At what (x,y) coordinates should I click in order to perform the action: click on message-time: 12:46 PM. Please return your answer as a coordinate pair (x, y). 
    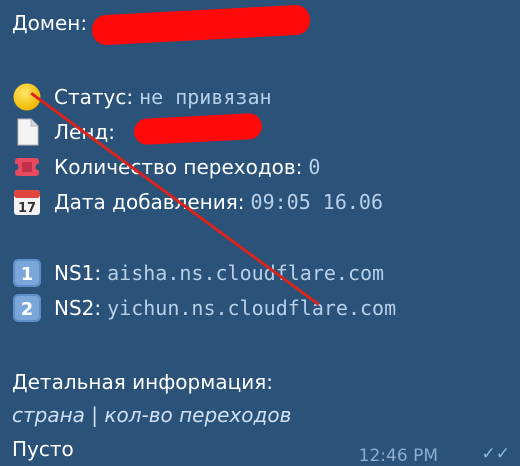
    Looking at the image, I should click on (398, 456).